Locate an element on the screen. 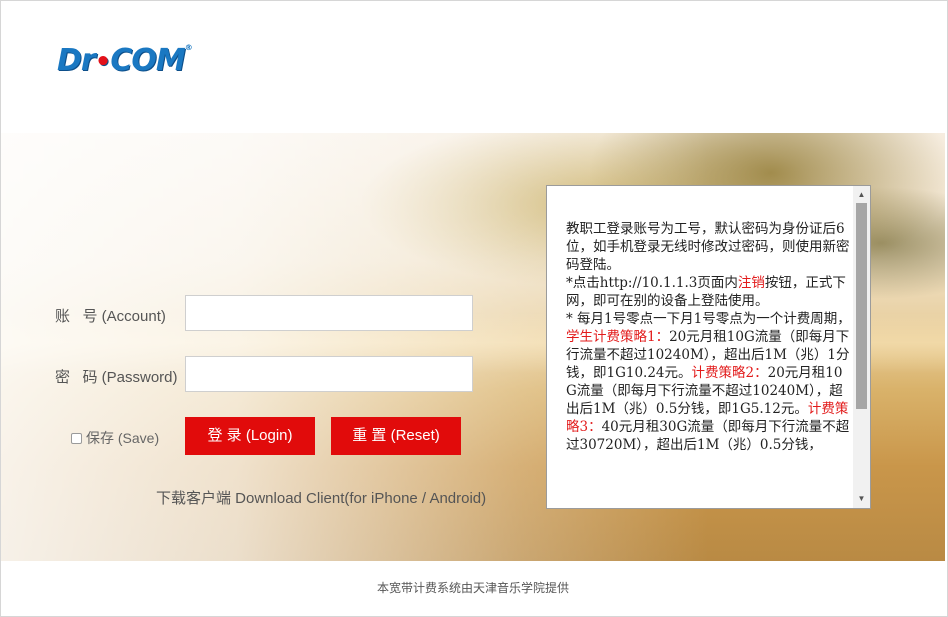  logo-text-dr: Dr is located at coordinates (76, 60).